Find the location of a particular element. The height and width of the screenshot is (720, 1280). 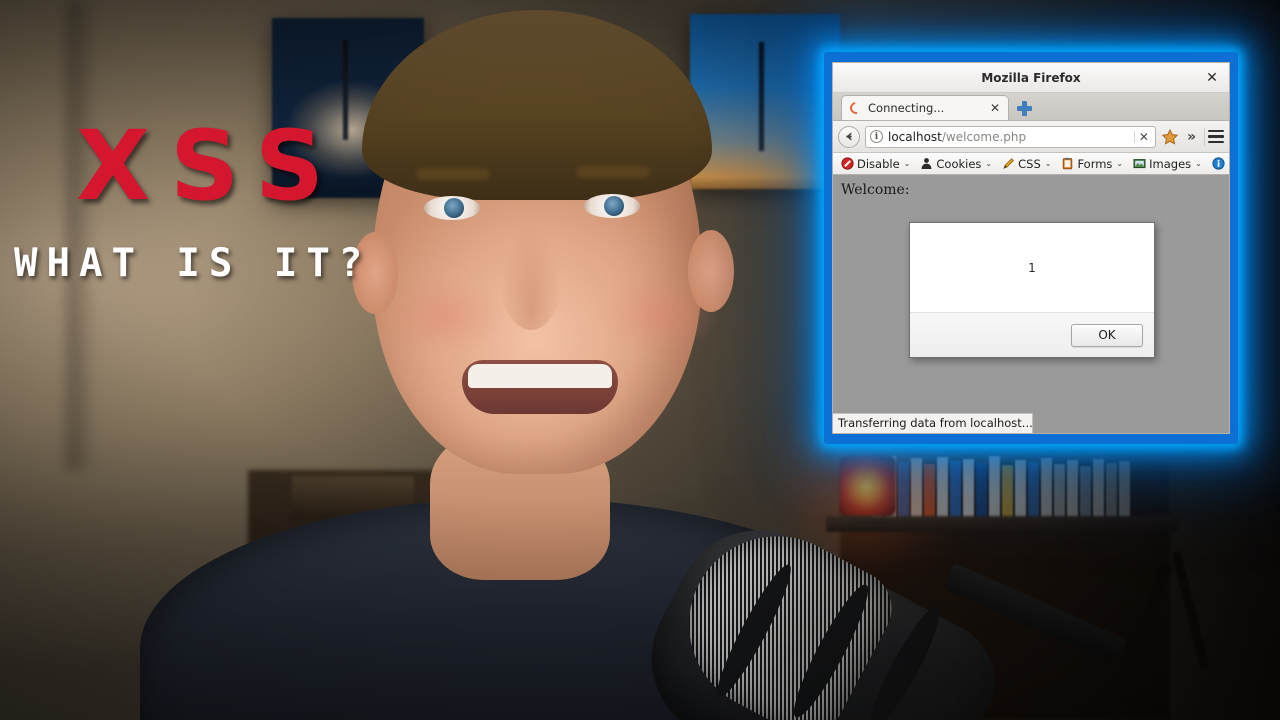

information-icon is located at coordinates (1218, 163).